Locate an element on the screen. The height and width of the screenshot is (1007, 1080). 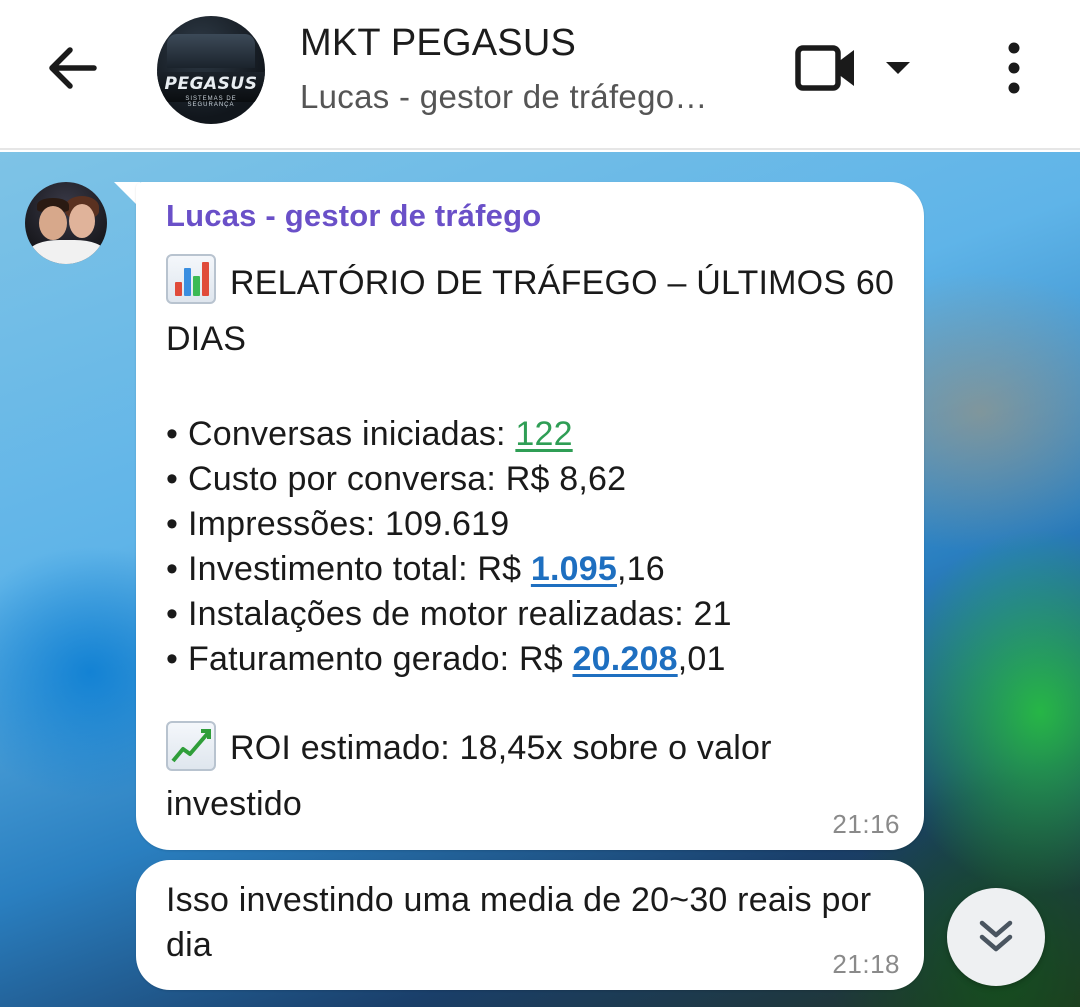
message-time: 21:16 is located at coordinates (866, 824).